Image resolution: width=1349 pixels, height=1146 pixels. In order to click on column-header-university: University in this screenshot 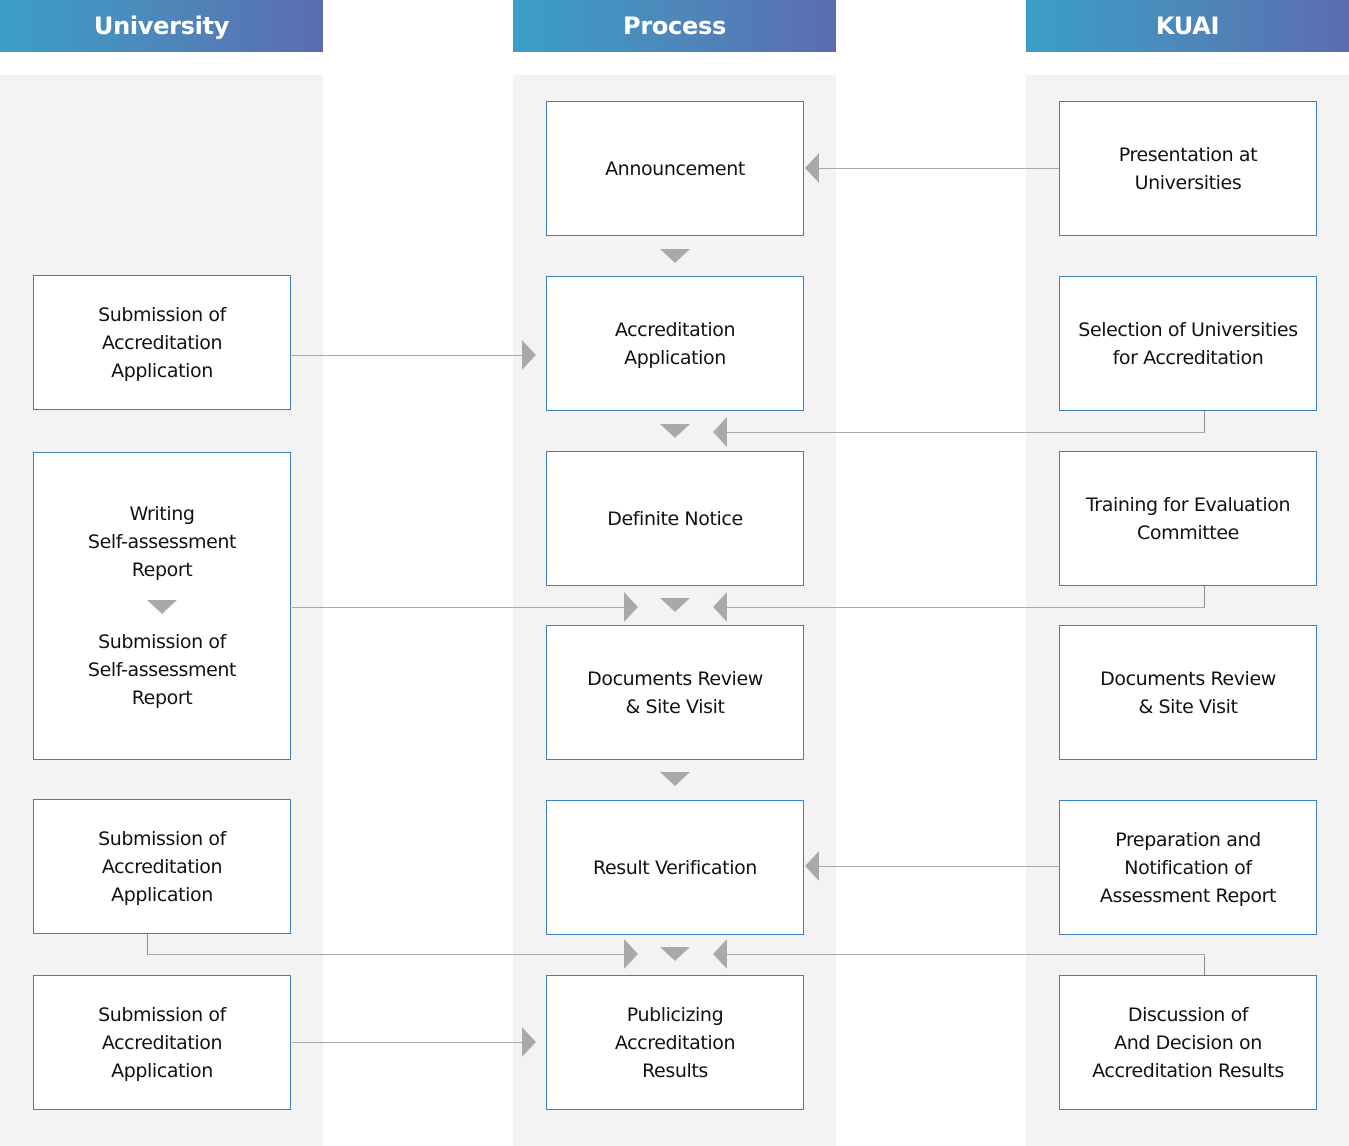, I will do `click(161, 26)`.